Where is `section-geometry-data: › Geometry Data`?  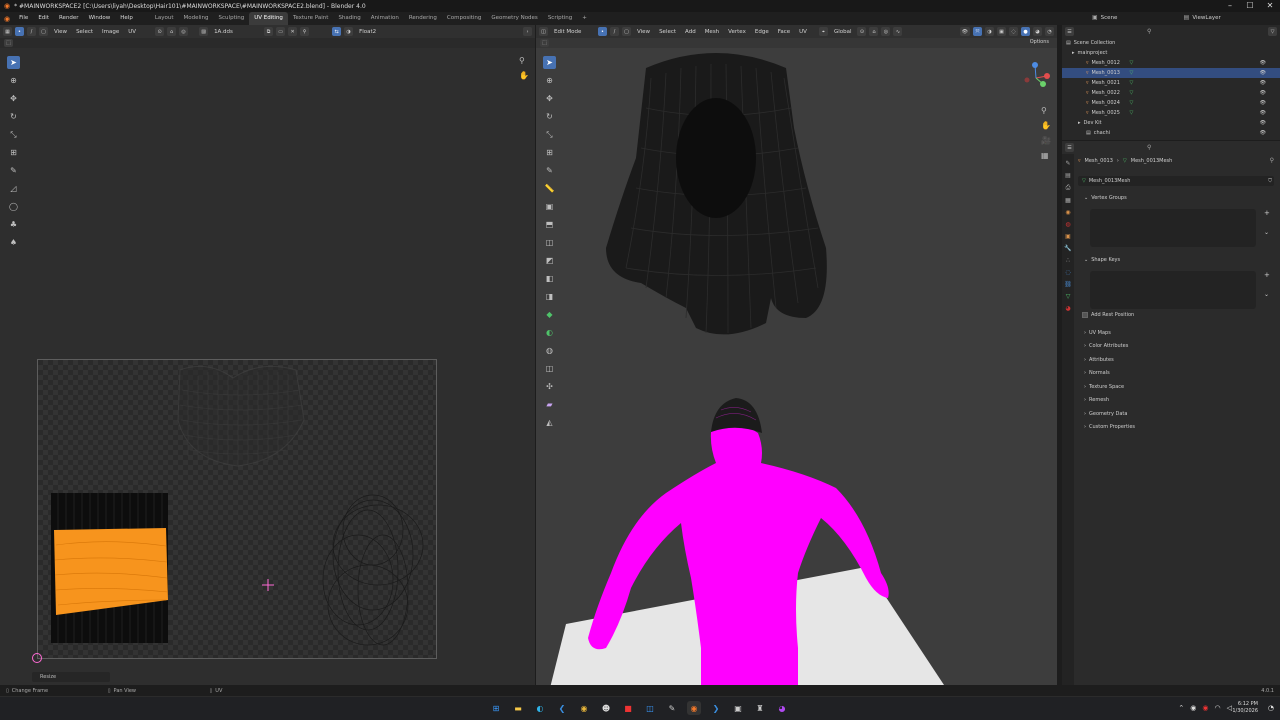 section-geometry-data: › Geometry Data is located at coordinates (1171, 414).